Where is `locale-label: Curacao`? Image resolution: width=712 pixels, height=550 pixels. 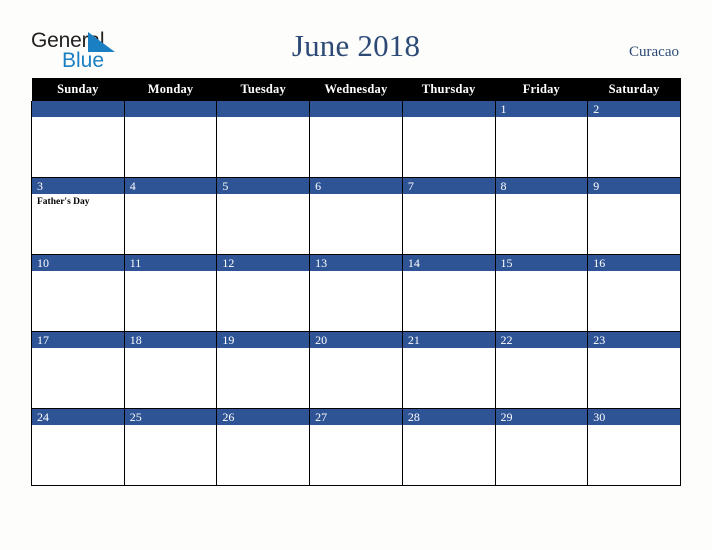 locale-label: Curacao is located at coordinates (654, 52).